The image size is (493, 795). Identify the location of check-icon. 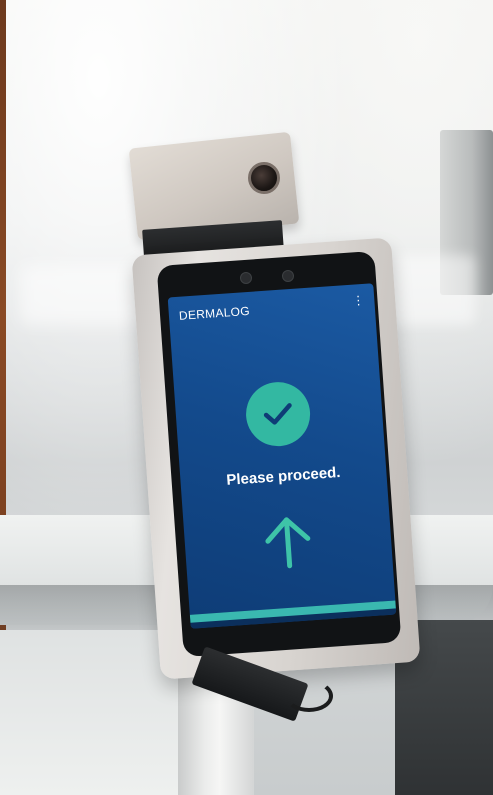
(277, 414).